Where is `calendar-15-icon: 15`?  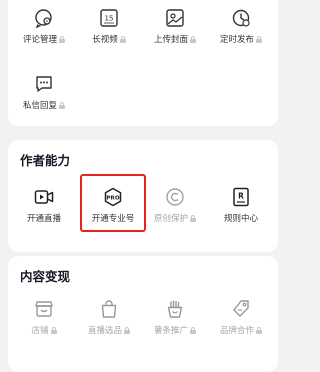
calendar-15-icon: 15 is located at coordinates (109, 18).